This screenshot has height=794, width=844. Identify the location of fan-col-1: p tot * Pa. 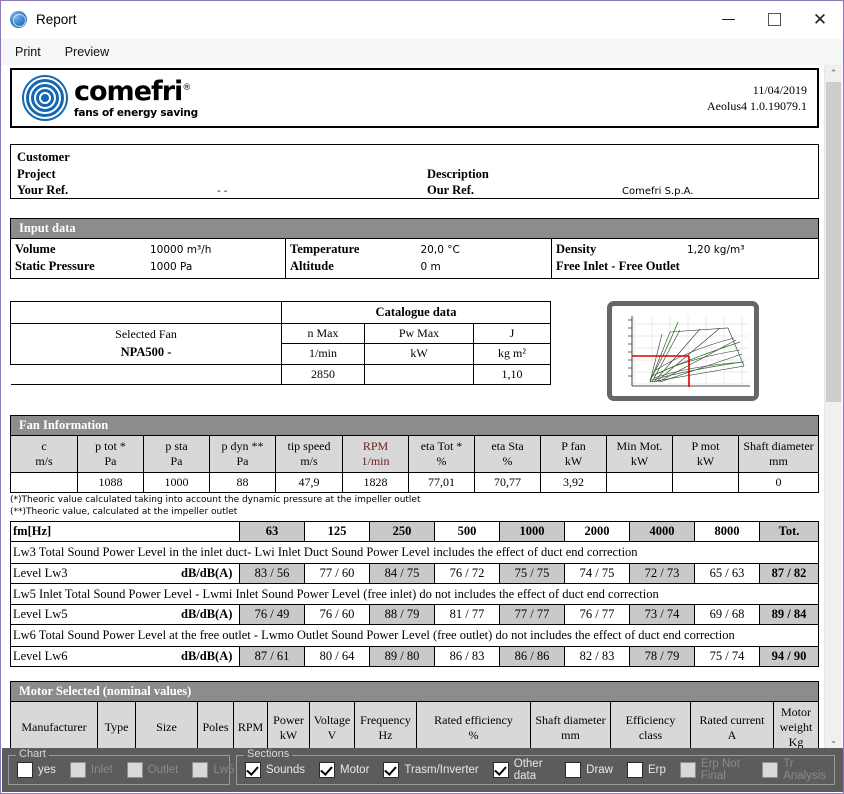
(110, 453).